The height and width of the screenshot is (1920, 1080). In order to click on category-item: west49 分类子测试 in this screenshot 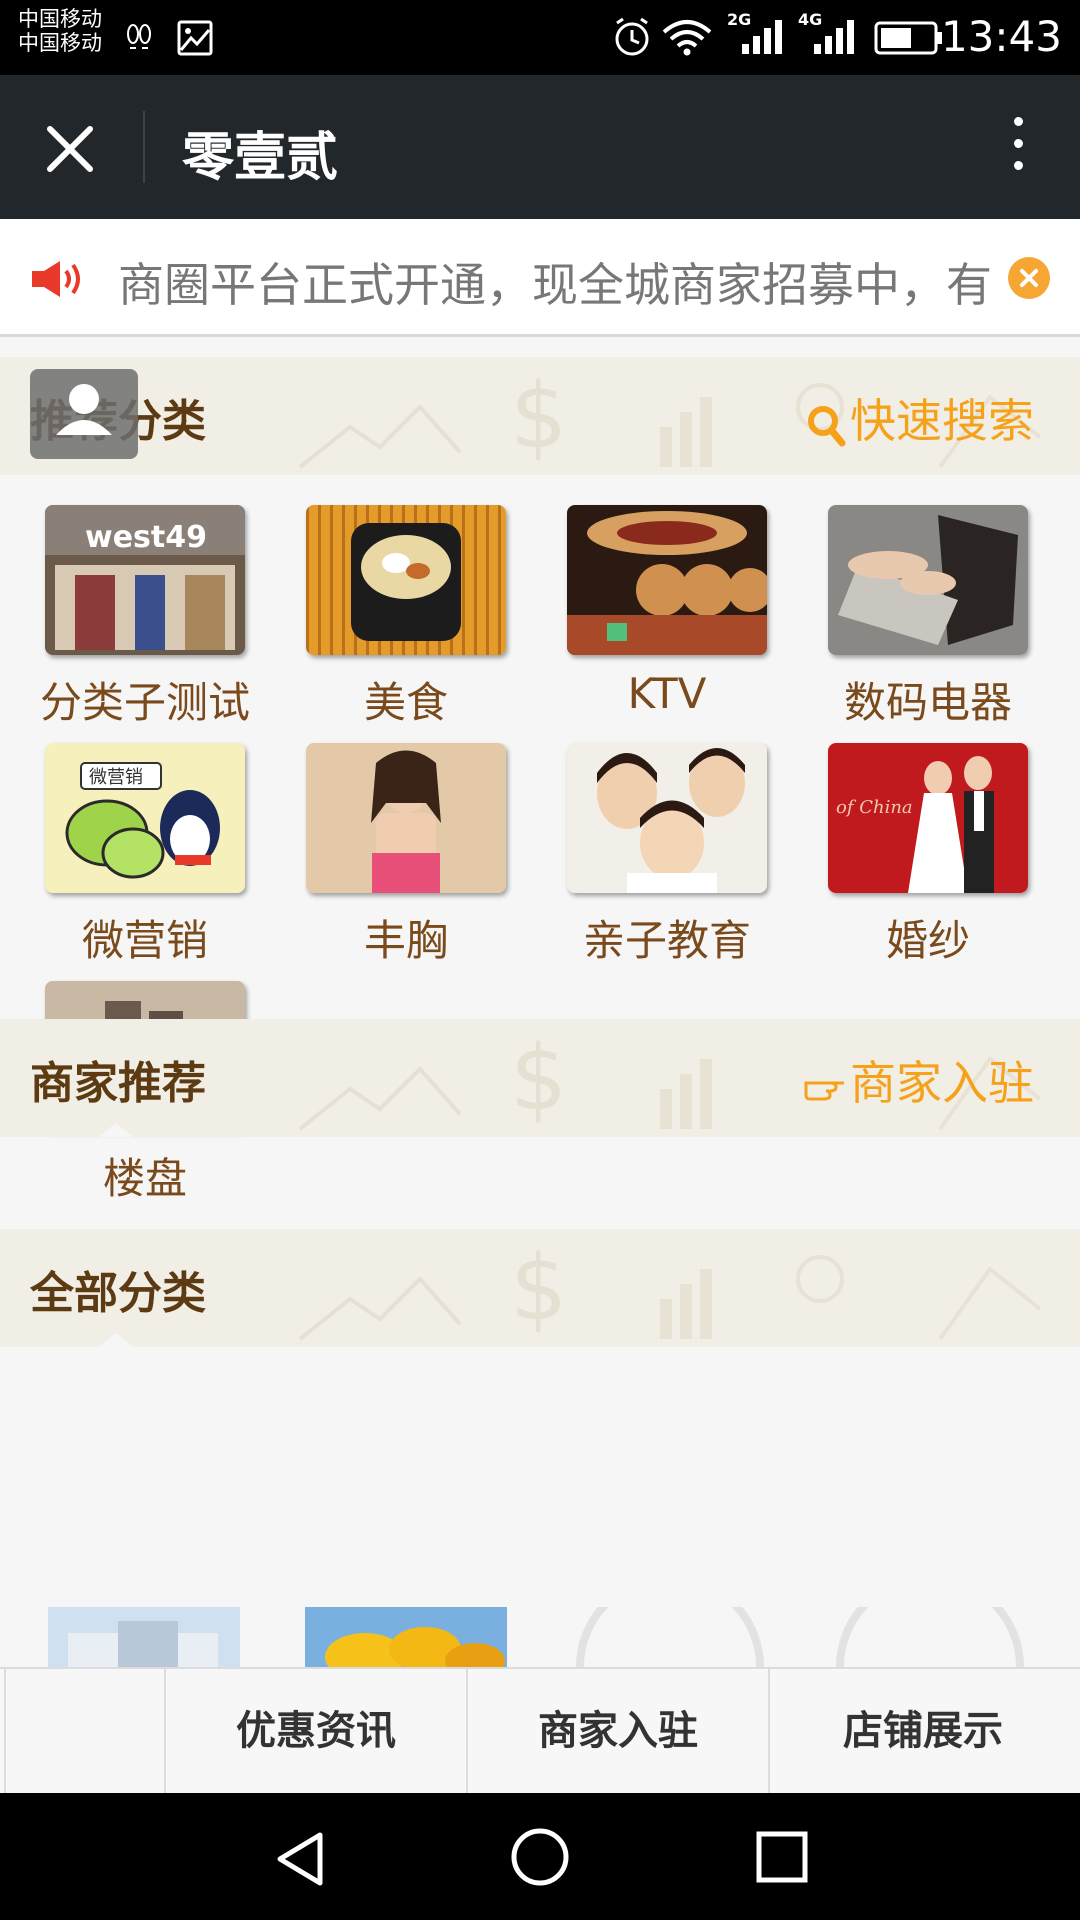, I will do `click(145, 617)`.